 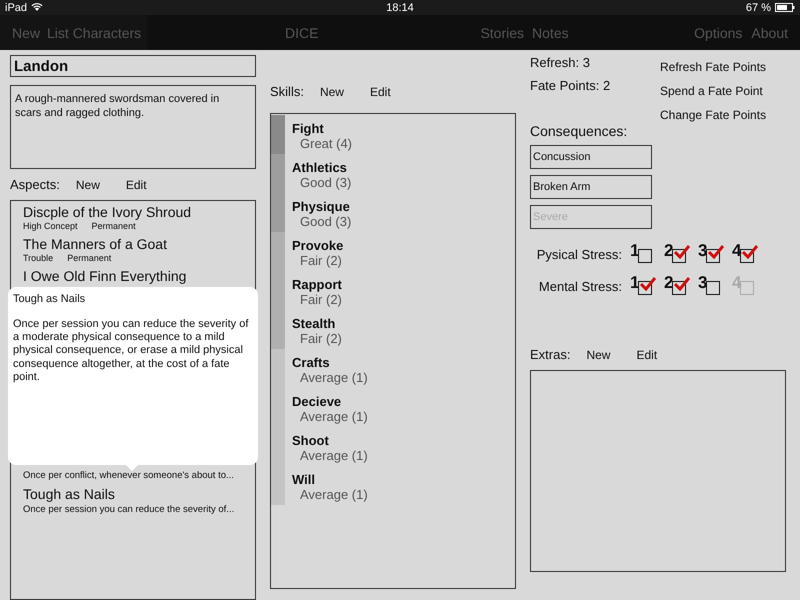 I want to click on aspect-name: Discple of the Ivory Shroud, so click(x=139, y=212).